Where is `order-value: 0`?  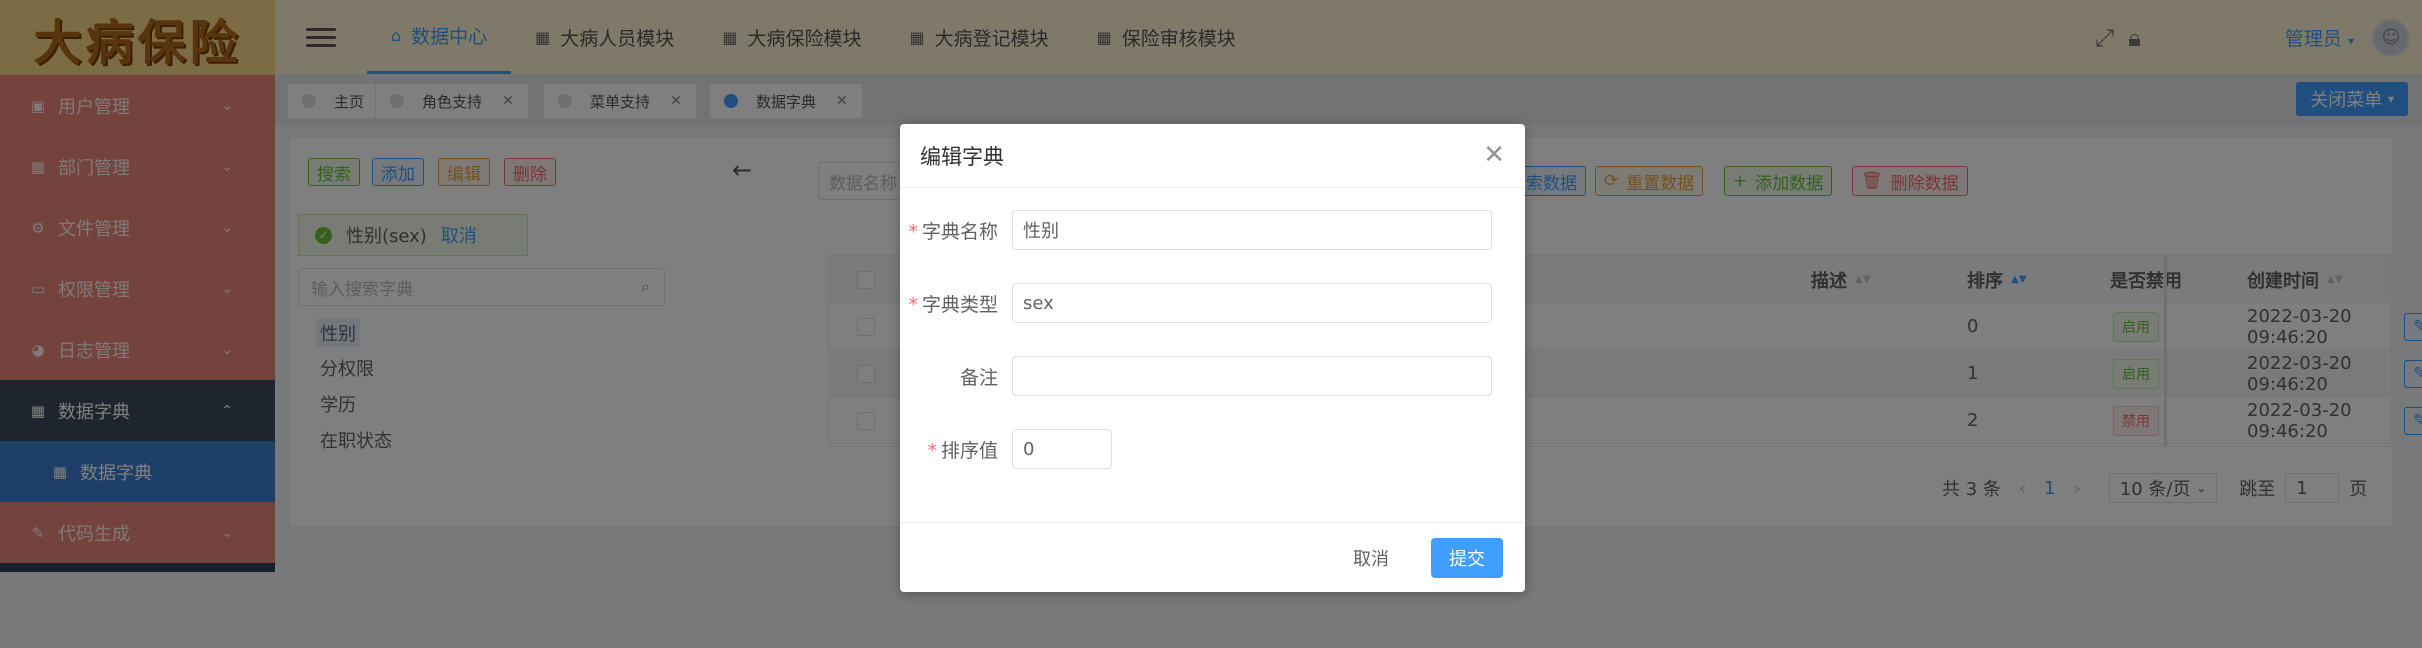 order-value: 0 is located at coordinates (1029, 449).